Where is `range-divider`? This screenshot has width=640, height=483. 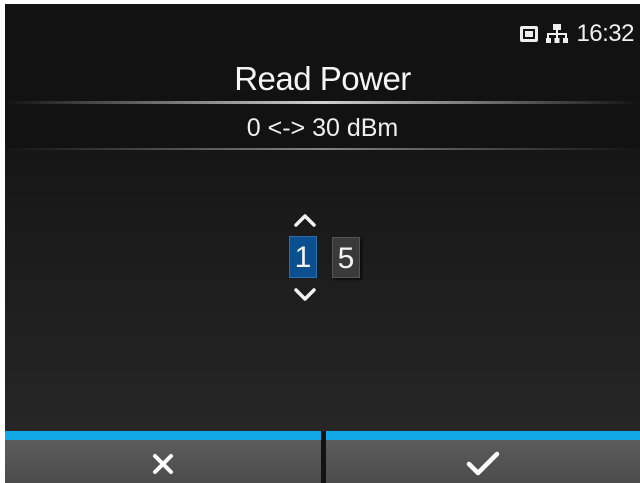 range-divider is located at coordinates (322, 149).